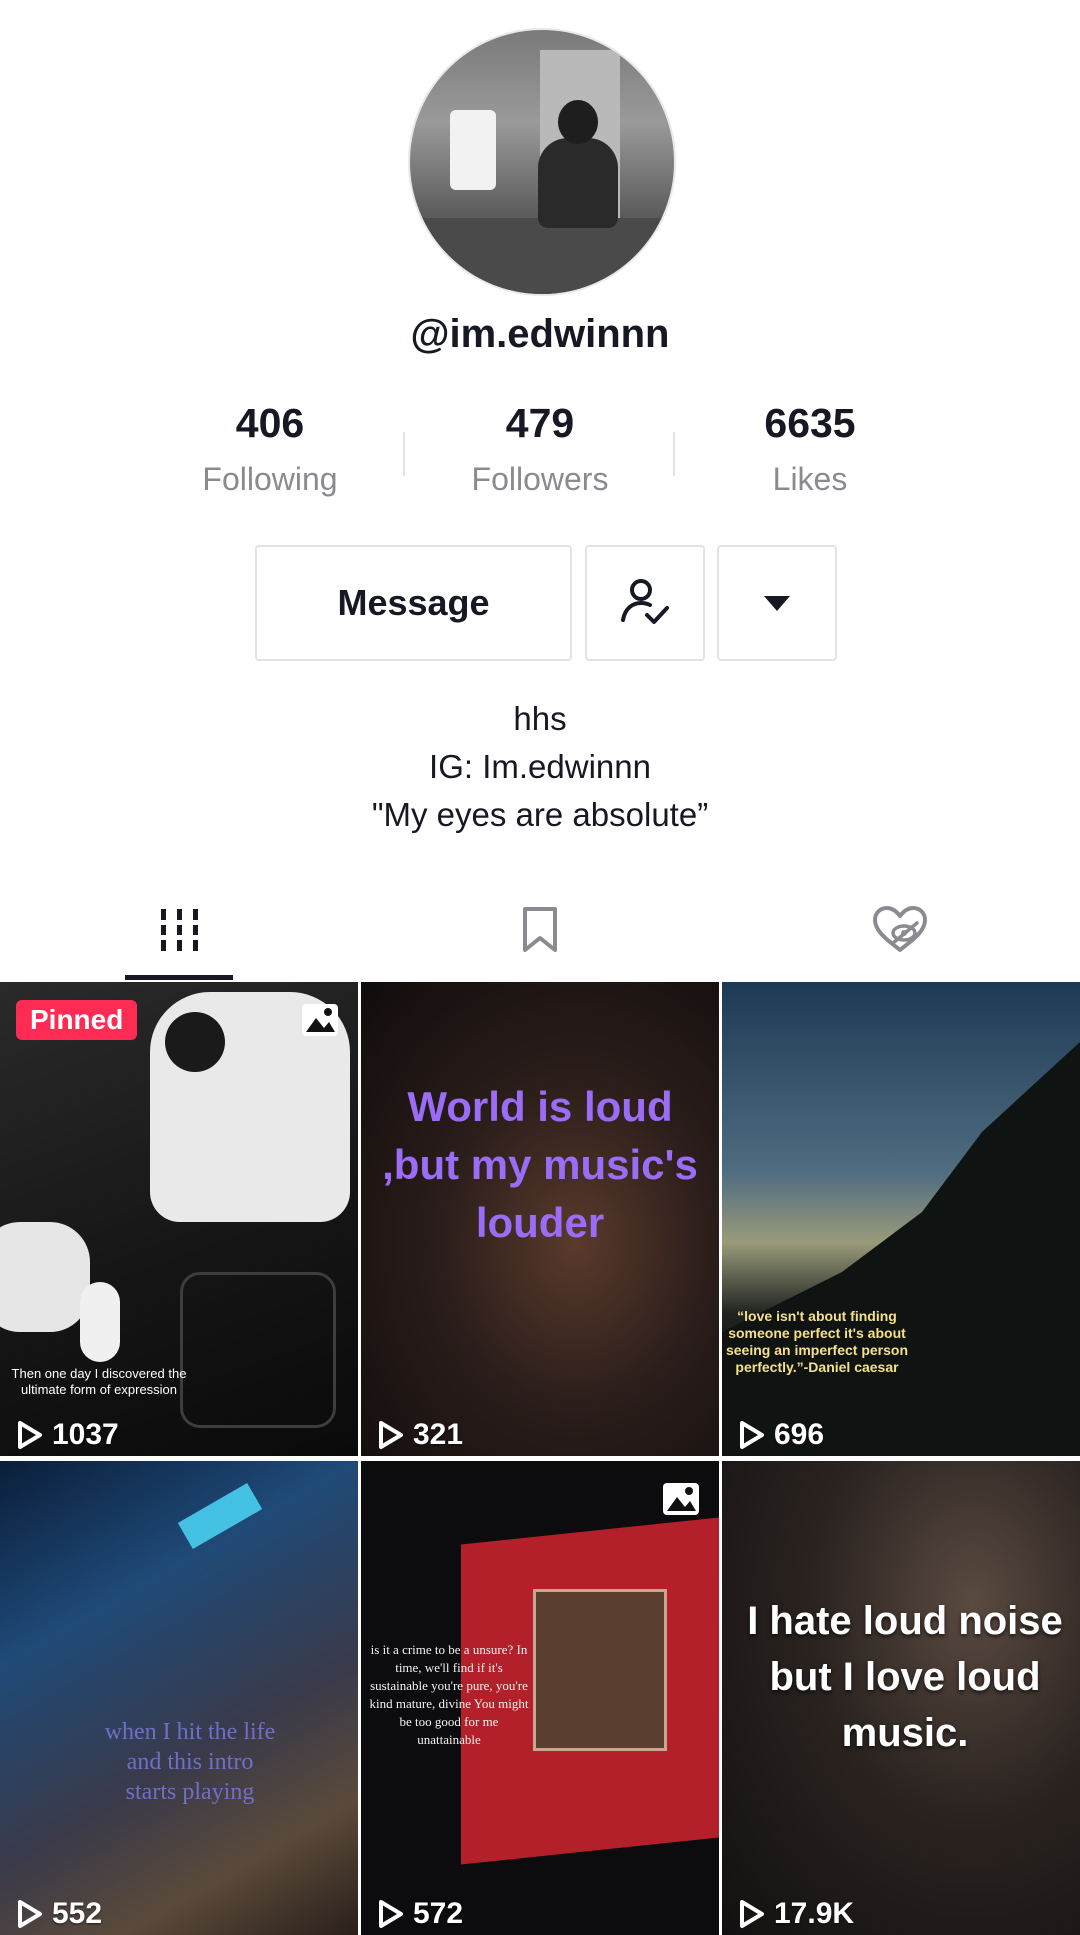 The height and width of the screenshot is (1935, 1080). I want to click on tab-liked, so click(900, 930).